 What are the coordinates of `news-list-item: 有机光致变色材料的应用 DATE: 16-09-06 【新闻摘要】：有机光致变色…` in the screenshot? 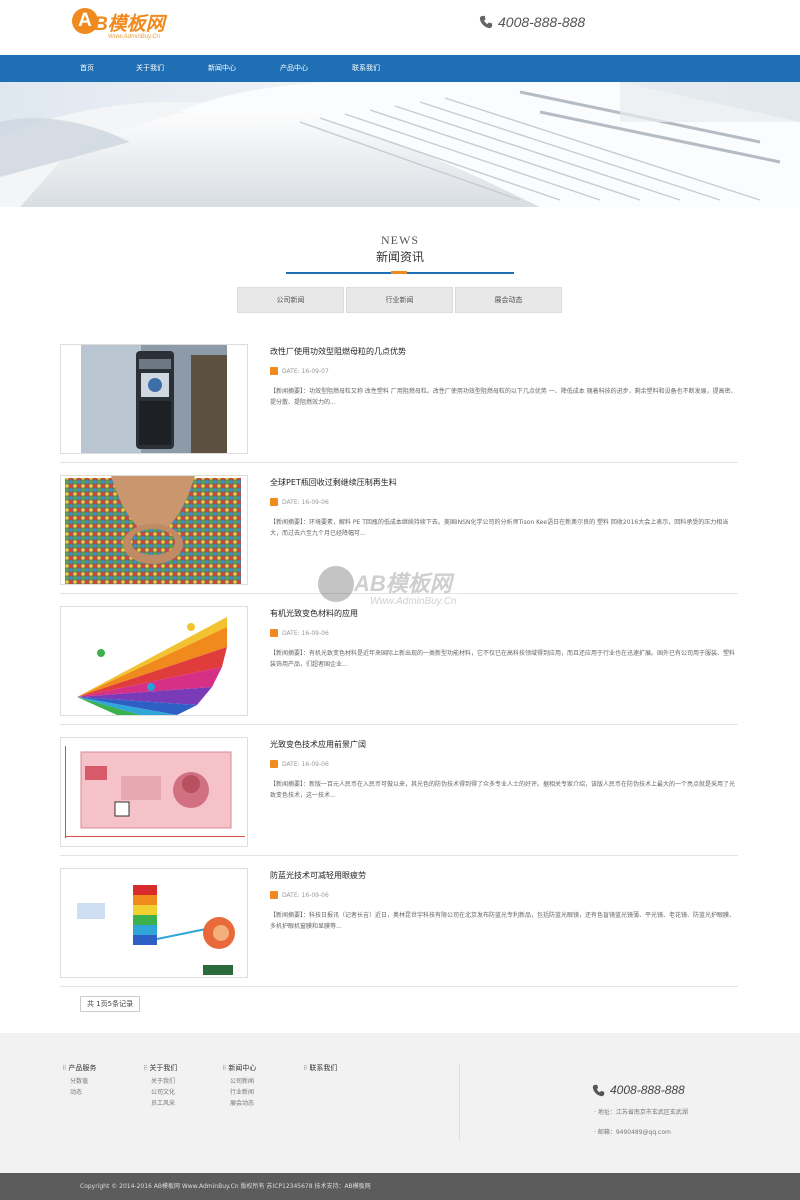 It's located at (399, 659).